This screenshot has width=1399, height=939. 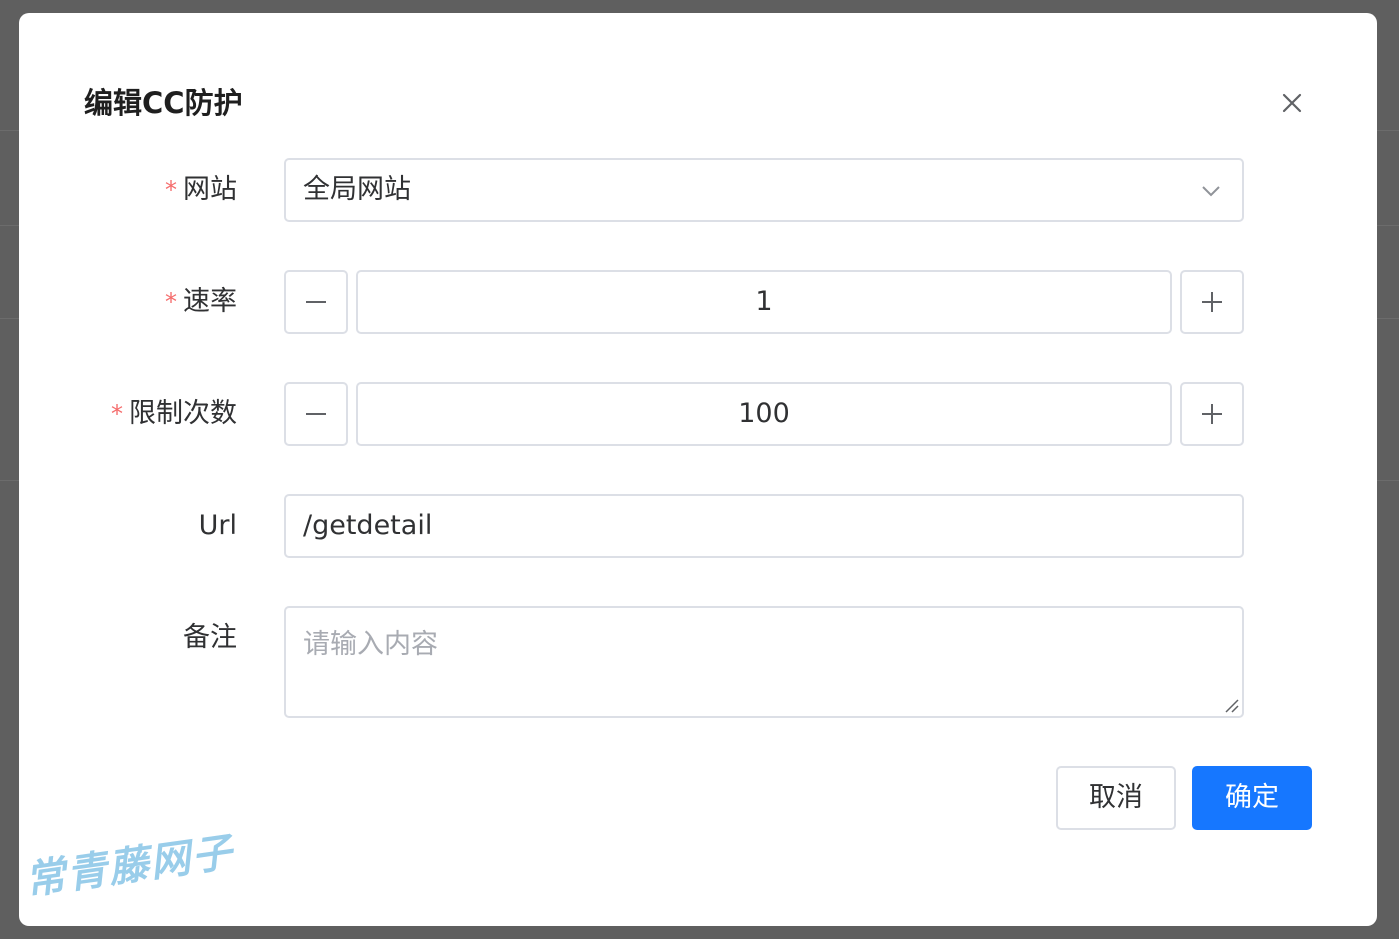 What do you see at coordinates (201, 189) in the screenshot?
I see `website-label: * 网站` at bounding box center [201, 189].